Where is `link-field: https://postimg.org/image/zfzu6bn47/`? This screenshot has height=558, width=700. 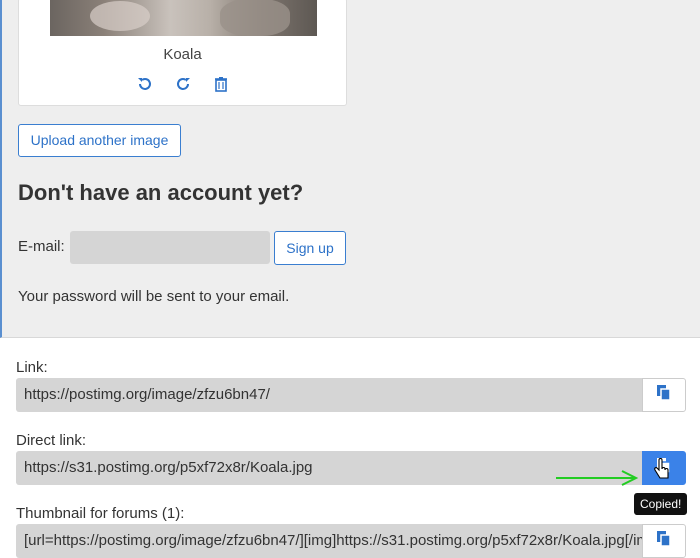 link-field: https://postimg.org/image/zfzu6bn47/ is located at coordinates (329, 395).